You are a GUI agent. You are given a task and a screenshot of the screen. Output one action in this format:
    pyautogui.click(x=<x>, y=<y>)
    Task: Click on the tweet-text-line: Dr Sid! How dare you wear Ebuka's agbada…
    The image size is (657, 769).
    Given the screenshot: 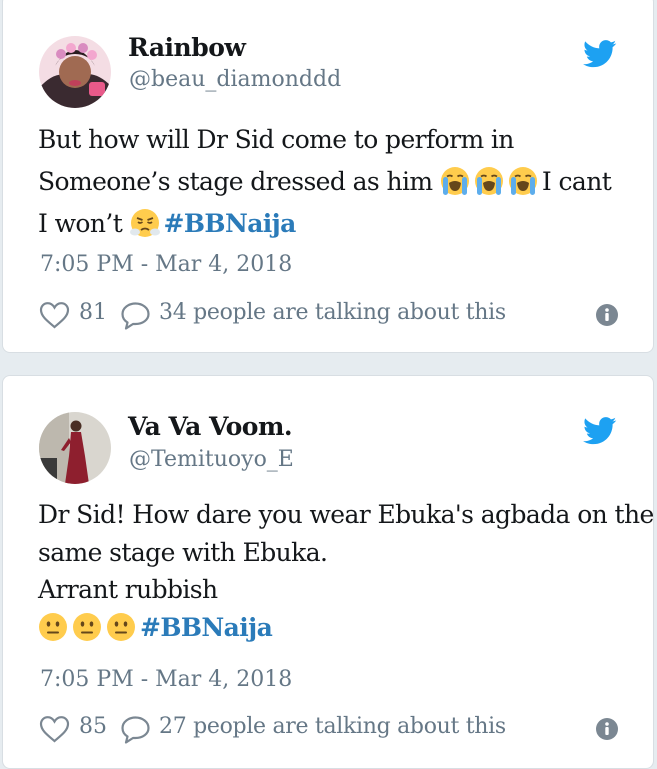 What is the action you would take?
    pyautogui.click(x=346, y=514)
    